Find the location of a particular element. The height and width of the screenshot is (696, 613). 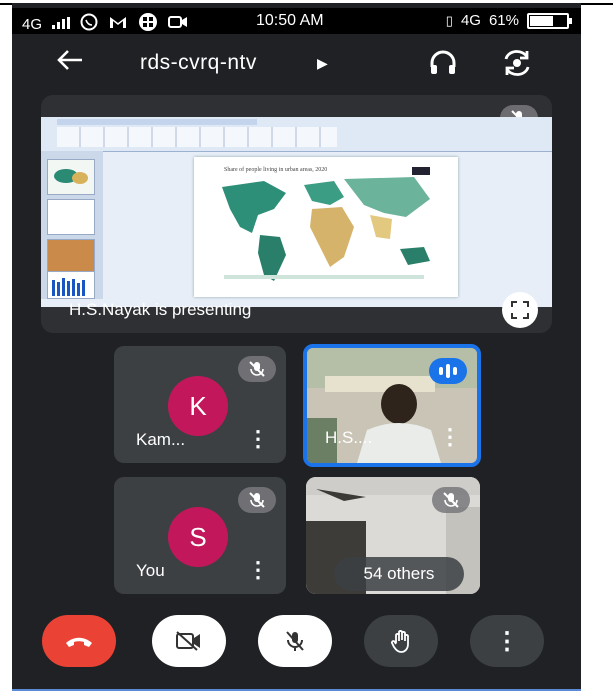

participant-name: You is located at coordinates (150, 570).